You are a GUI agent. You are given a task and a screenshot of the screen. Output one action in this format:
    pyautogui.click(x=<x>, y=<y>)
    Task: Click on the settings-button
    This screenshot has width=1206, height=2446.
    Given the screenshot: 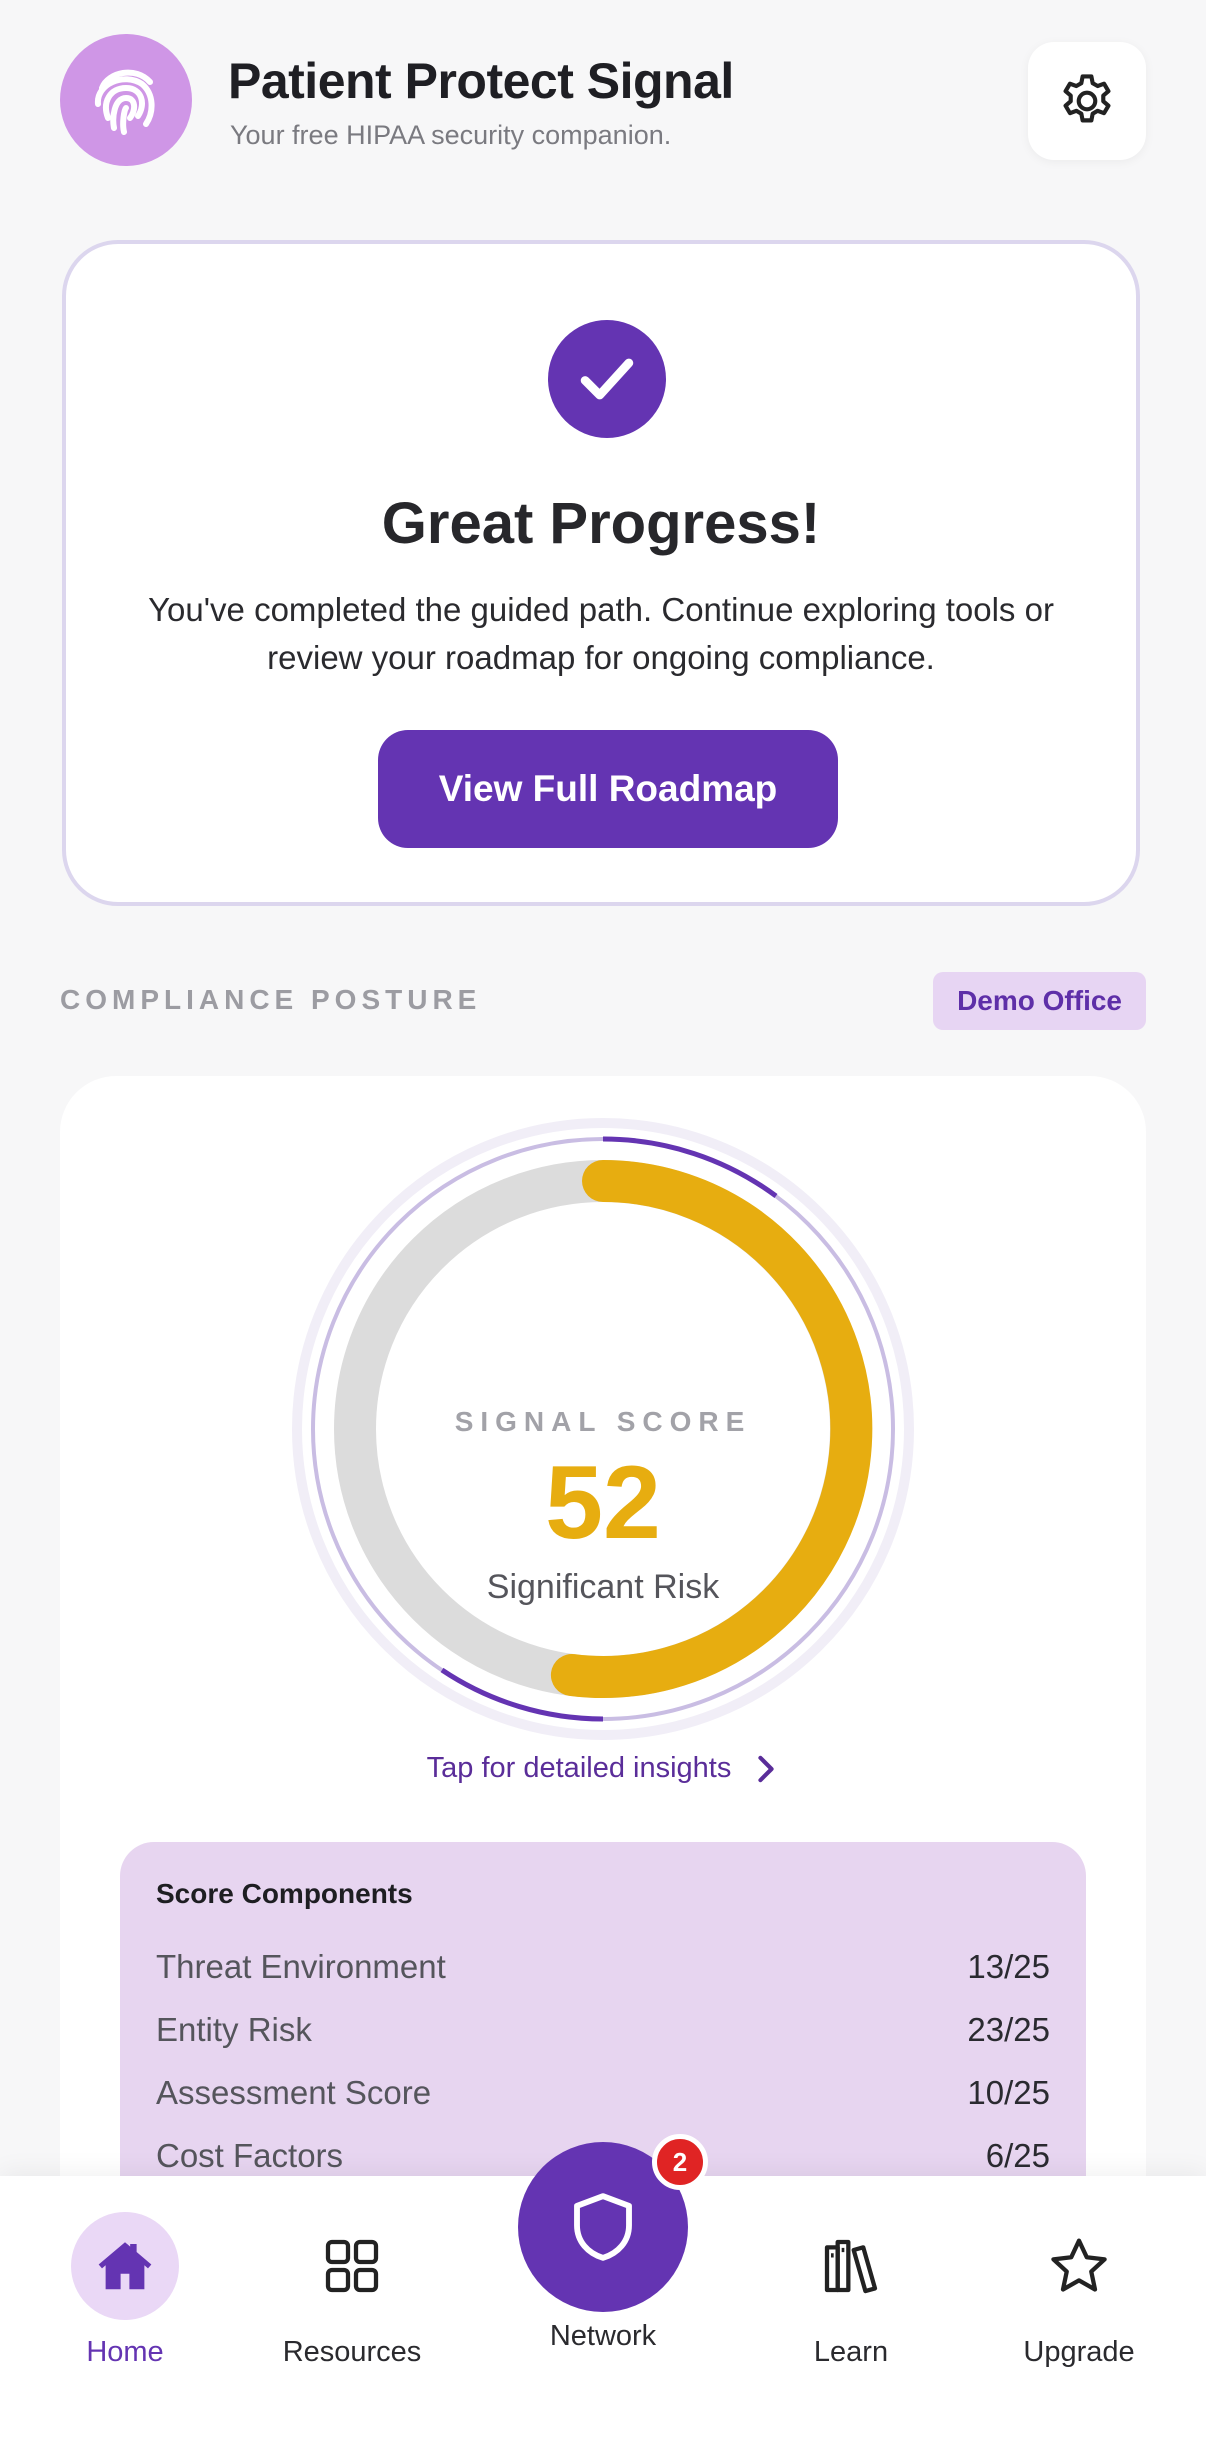 What is the action you would take?
    pyautogui.click(x=1087, y=101)
    